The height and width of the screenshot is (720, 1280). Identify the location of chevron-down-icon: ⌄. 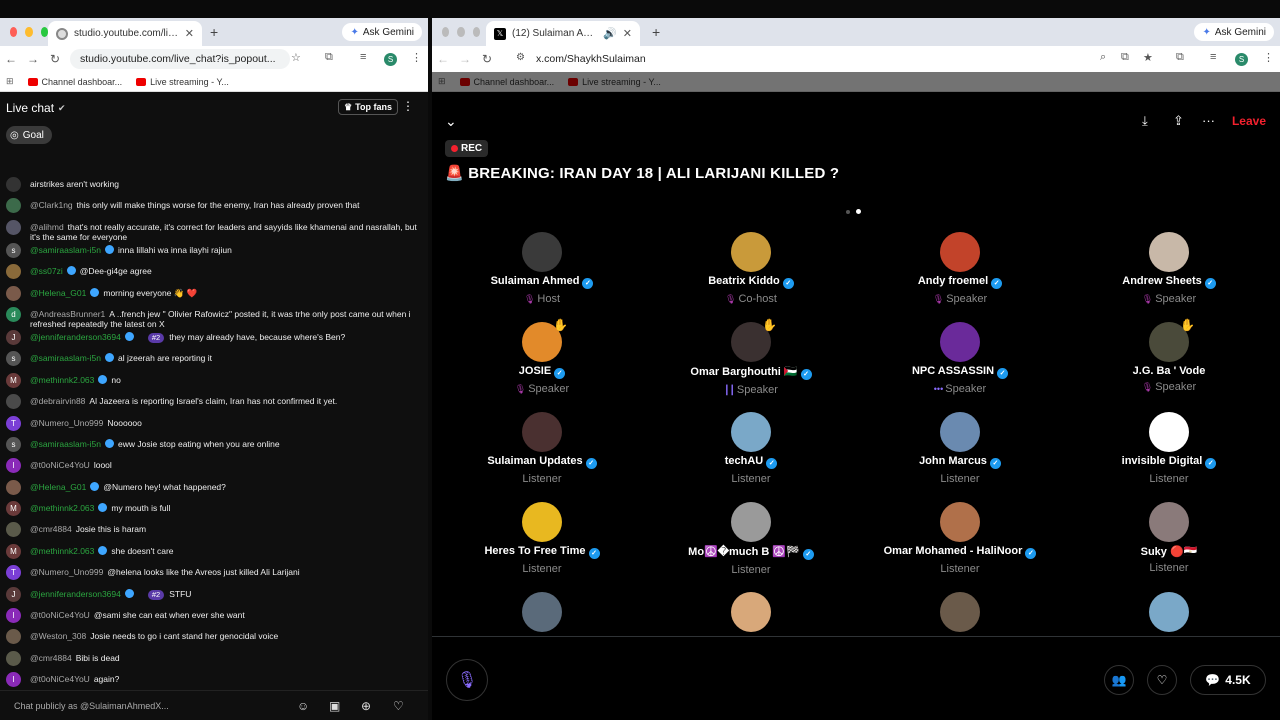
(451, 121).